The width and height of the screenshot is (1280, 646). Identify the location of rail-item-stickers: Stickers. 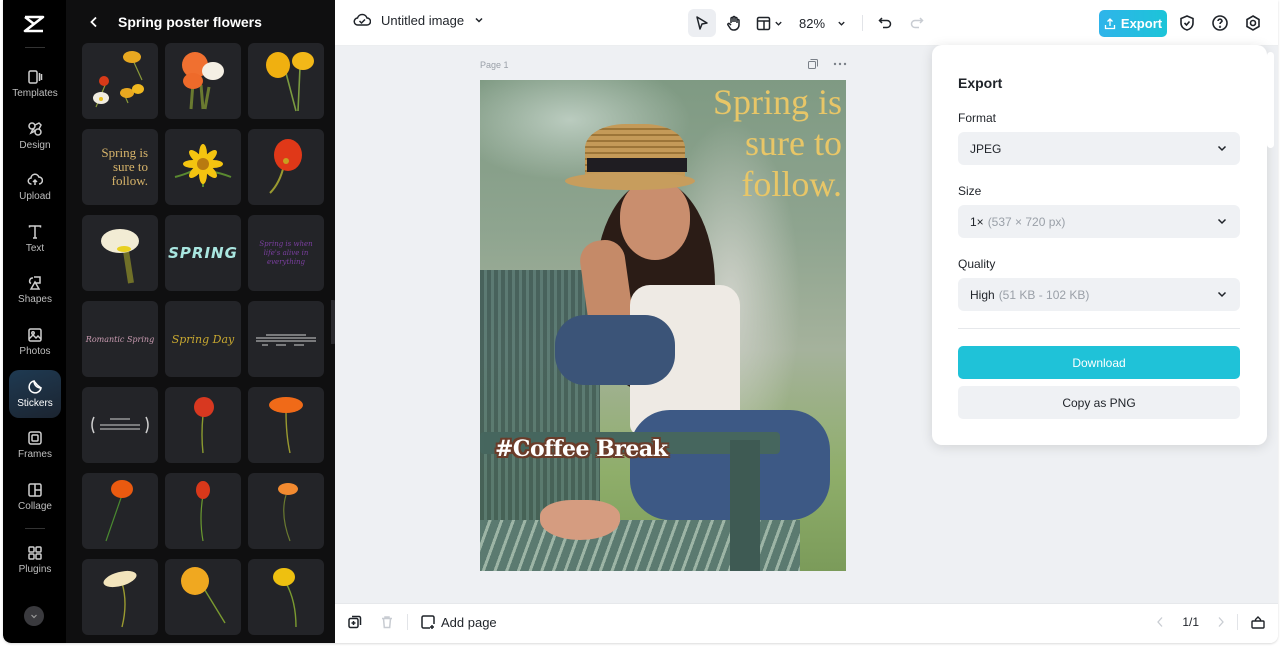
(35, 394).